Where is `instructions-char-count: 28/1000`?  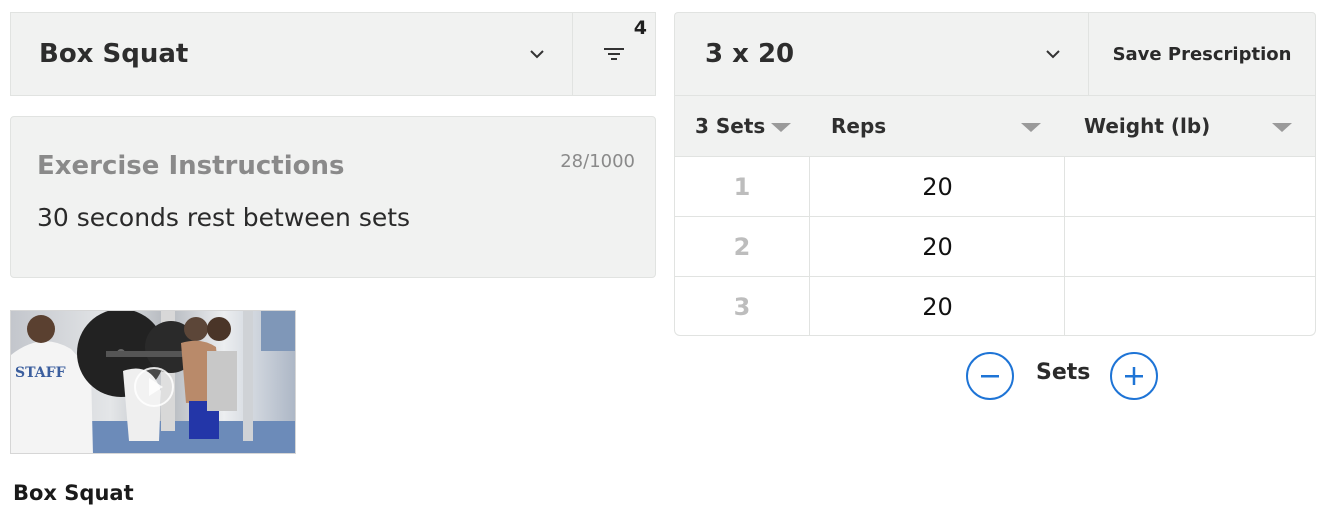
instructions-char-count: 28/1000 is located at coordinates (597, 161).